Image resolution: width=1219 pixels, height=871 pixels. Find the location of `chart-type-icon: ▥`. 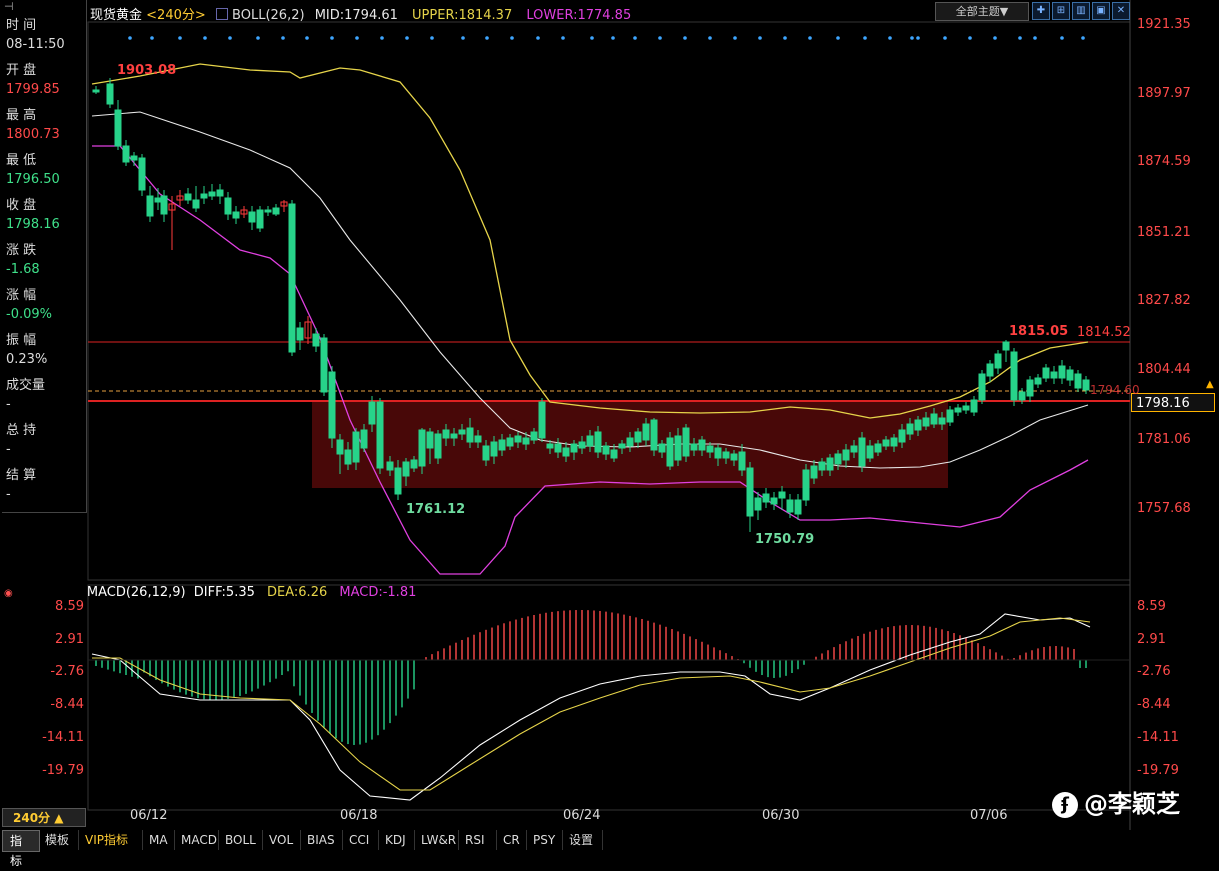

chart-type-icon: ▥ is located at coordinates (1081, 11).